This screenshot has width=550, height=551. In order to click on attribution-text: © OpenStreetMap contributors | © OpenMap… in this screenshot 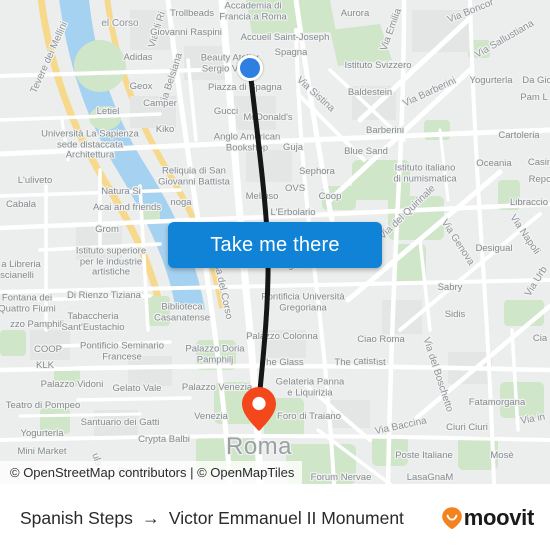, I will do `click(152, 472)`.